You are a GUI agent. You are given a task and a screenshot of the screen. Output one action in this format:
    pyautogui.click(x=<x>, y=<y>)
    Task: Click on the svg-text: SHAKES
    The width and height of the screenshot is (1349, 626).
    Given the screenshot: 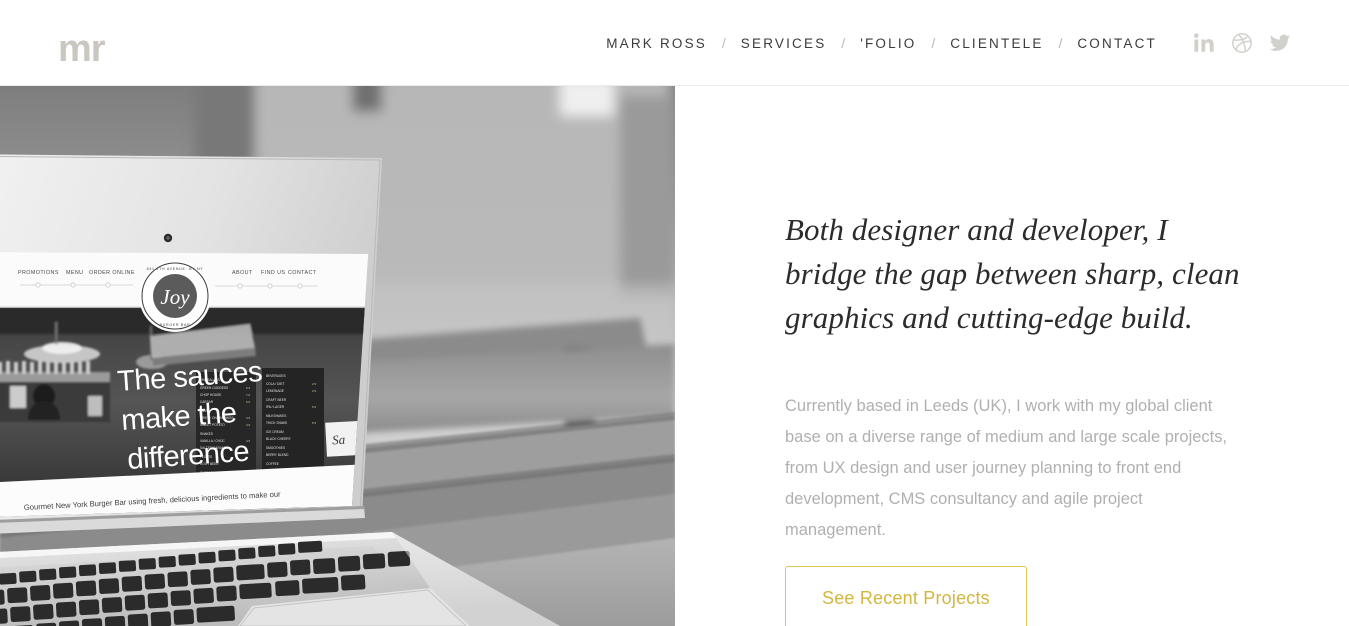 What is the action you would take?
    pyautogui.click(x=206, y=434)
    